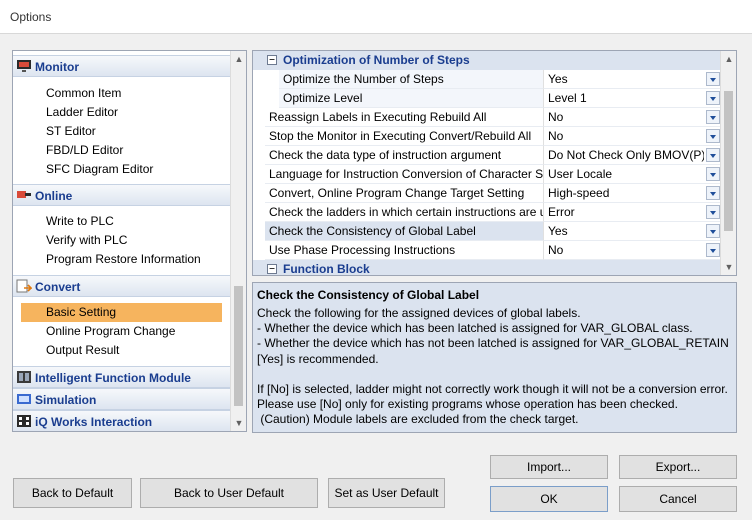 The height and width of the screenshot is (520, 752). Describe the element at coordinates (94, 422) in the screenshot. I see `category-label: iQ Works Interaction` at that location.